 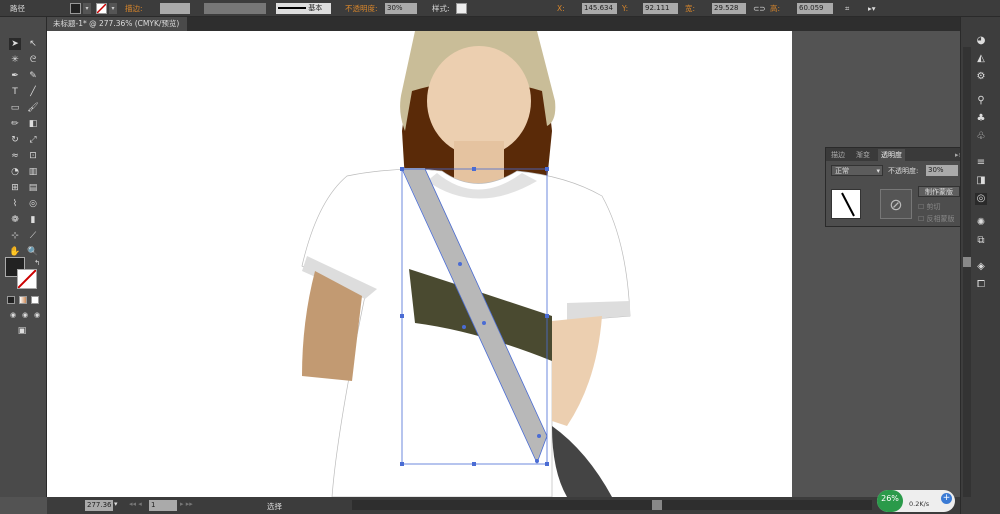 I want to click on network-widget: 26% 0.2K/s +, so click(x=916, y=501).